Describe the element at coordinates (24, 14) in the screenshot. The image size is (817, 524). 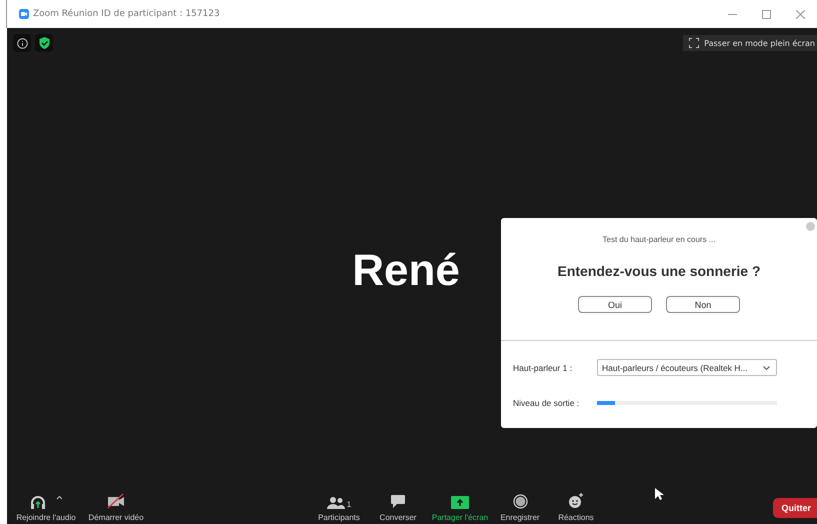
I see `app-logo-icon` at that location.